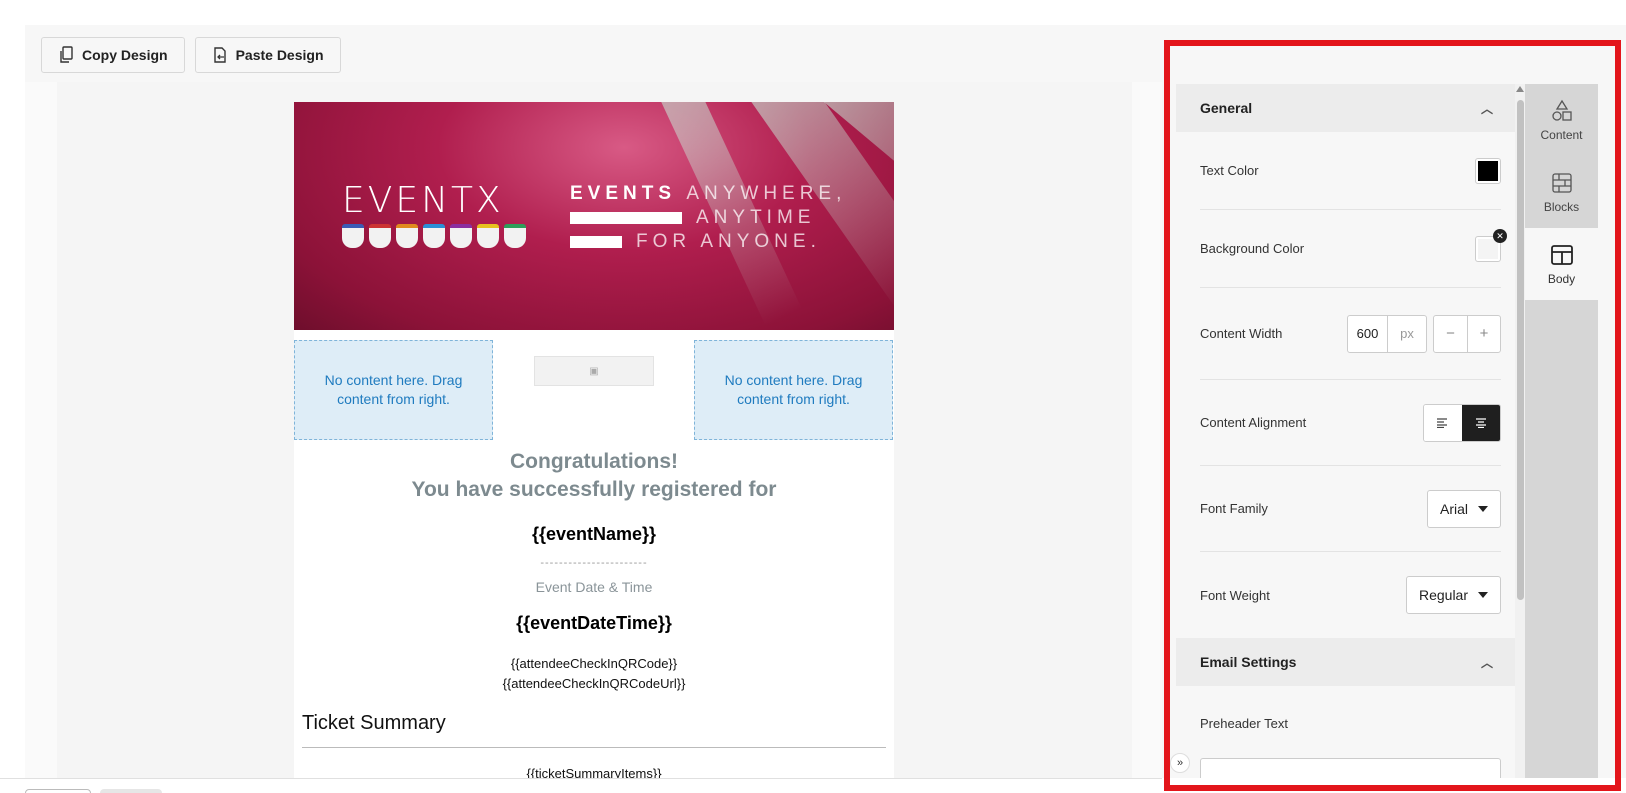  What do you see at coordinates (1450, 334) in the screenshot?
I see `decrement-button: −` at bounding box center [1450, 334].